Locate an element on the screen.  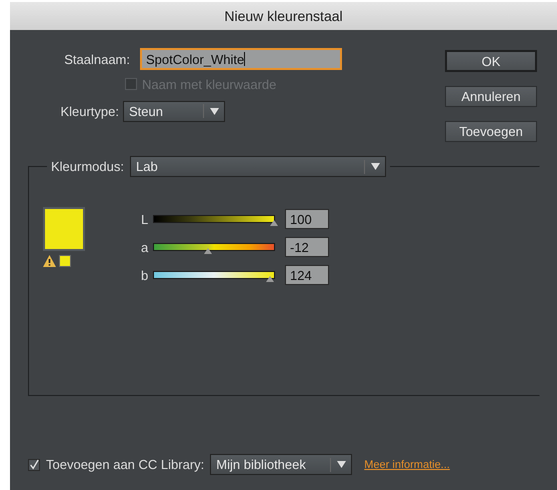
field-label: Staalnaam: is located at coordinates (97, 59).